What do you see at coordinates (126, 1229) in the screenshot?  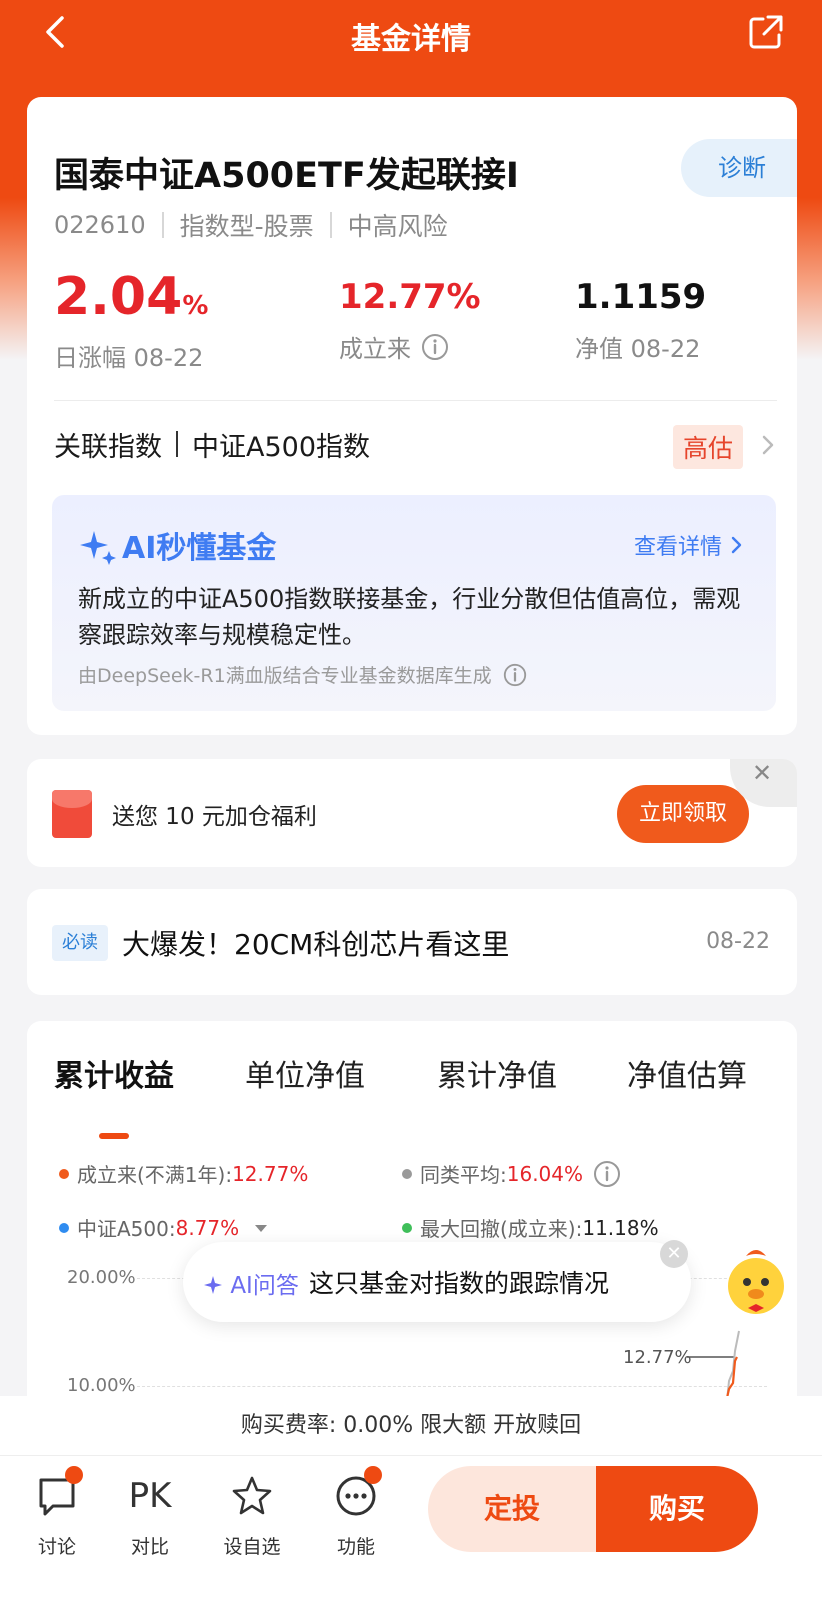 I see `legend-label: 中证A500:` at bounding box center [126, 1229].